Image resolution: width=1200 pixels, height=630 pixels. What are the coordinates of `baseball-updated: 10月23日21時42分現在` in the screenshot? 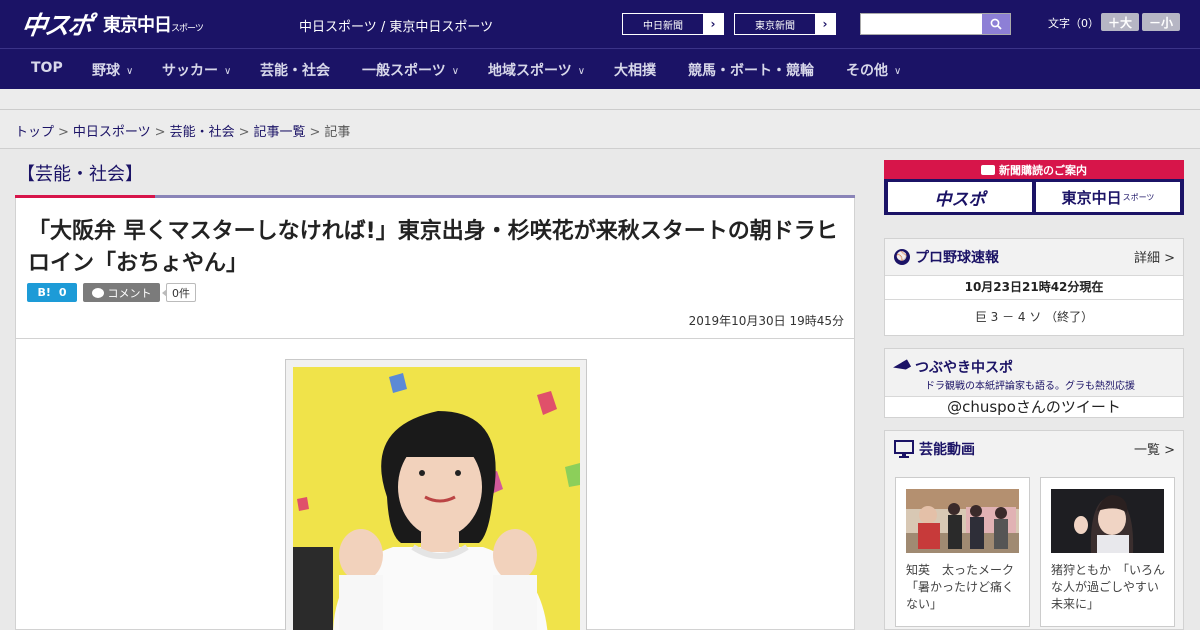 It's located at (1034, 287).